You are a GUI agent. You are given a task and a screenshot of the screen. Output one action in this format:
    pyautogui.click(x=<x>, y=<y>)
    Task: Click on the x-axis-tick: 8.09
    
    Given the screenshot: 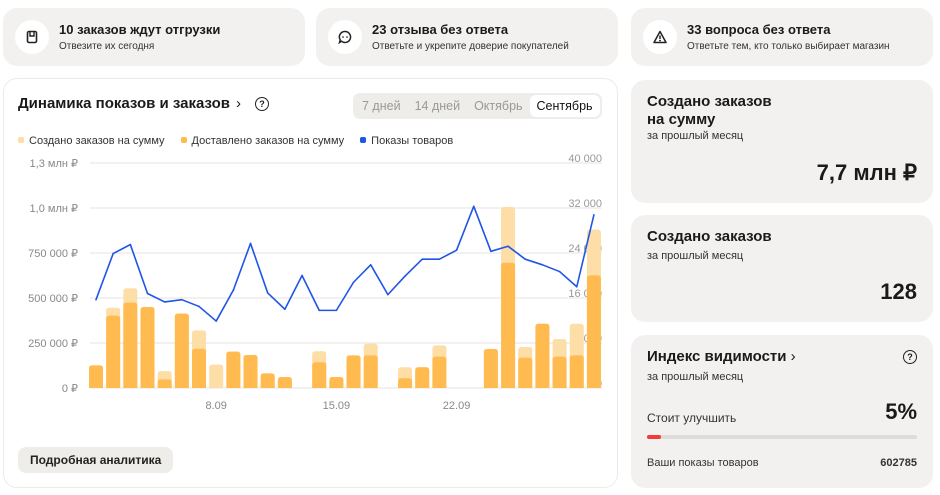 What is the action you would take?
    pyautogui.click(x=215, y=406)
    